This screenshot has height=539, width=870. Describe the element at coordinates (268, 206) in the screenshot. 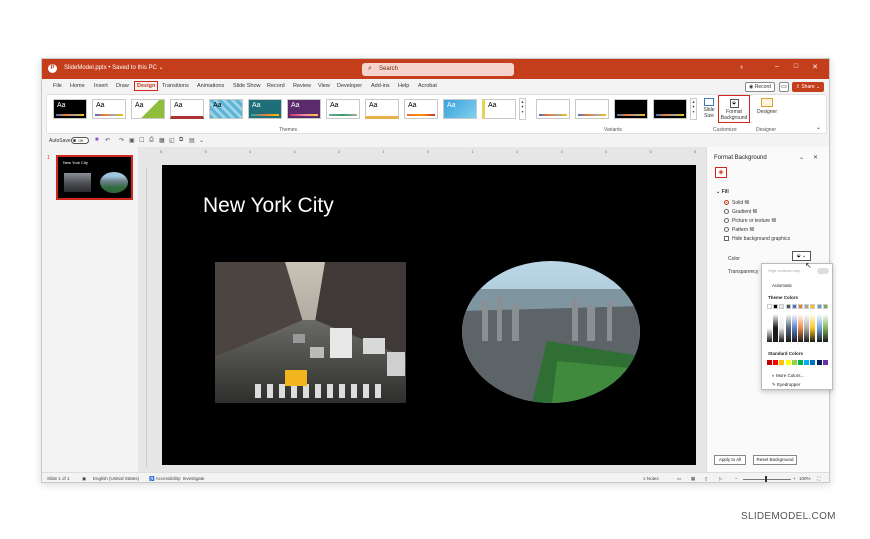

I see `slide-title: New York City` at that location.